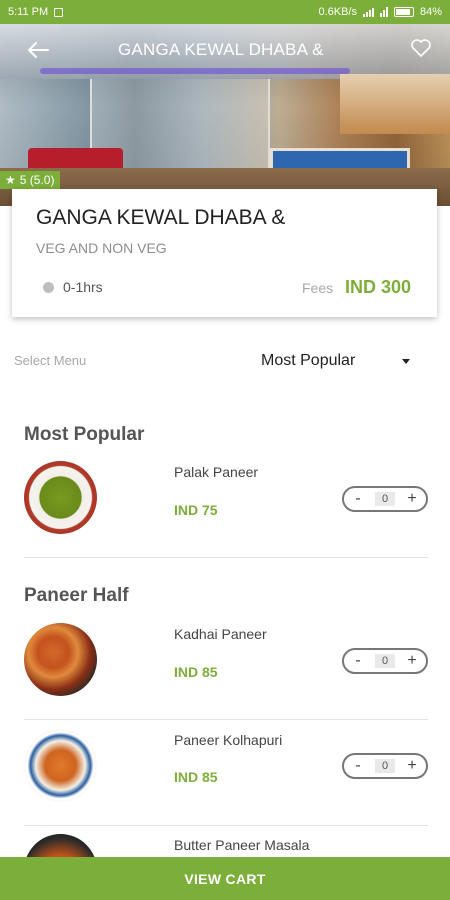 Image resolution: width=450 pixels, height=900 pixels. What do you see at coordinates (220, 634) in the screenshot?
I see `item-name: Kadhai Paneer` at bounding box center [220, 634].